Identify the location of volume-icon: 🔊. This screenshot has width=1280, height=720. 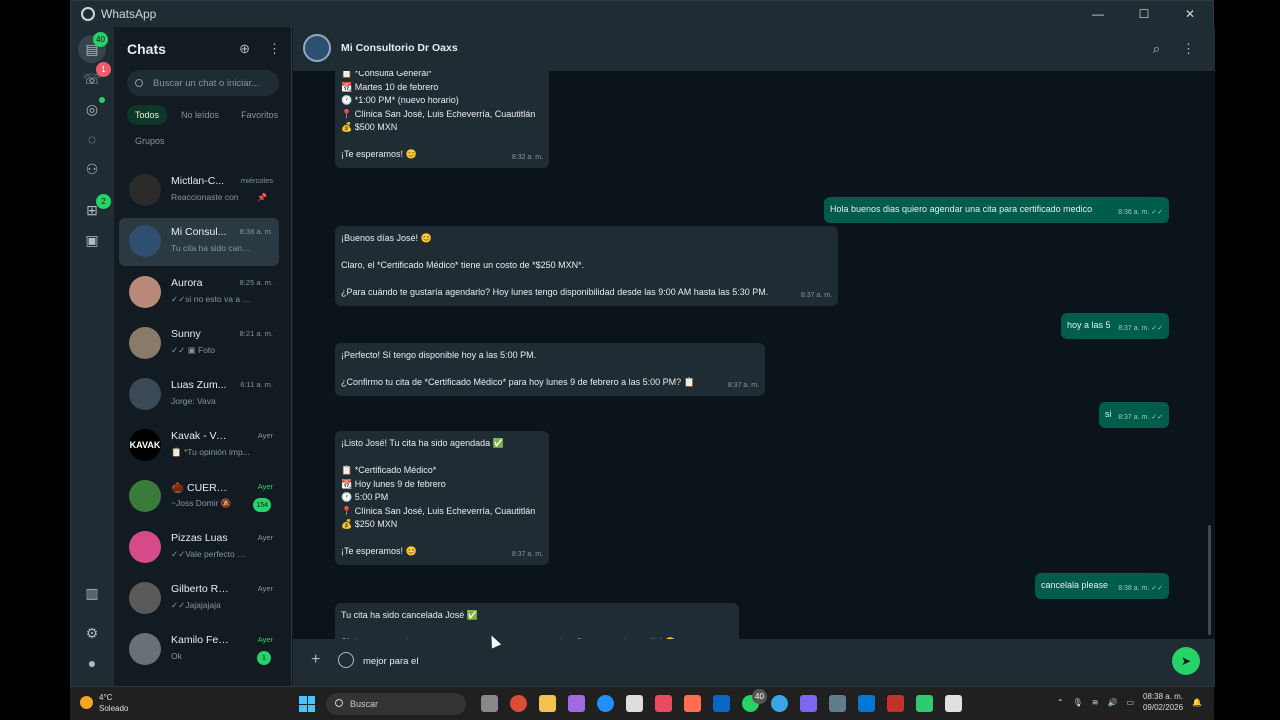
(1112, 702).